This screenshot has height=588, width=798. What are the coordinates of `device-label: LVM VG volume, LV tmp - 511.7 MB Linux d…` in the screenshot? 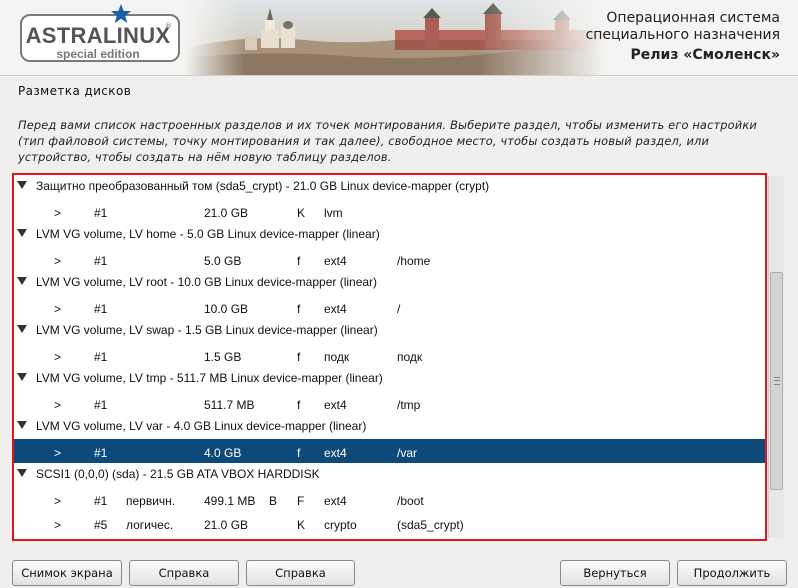 It's located at (209, 378).